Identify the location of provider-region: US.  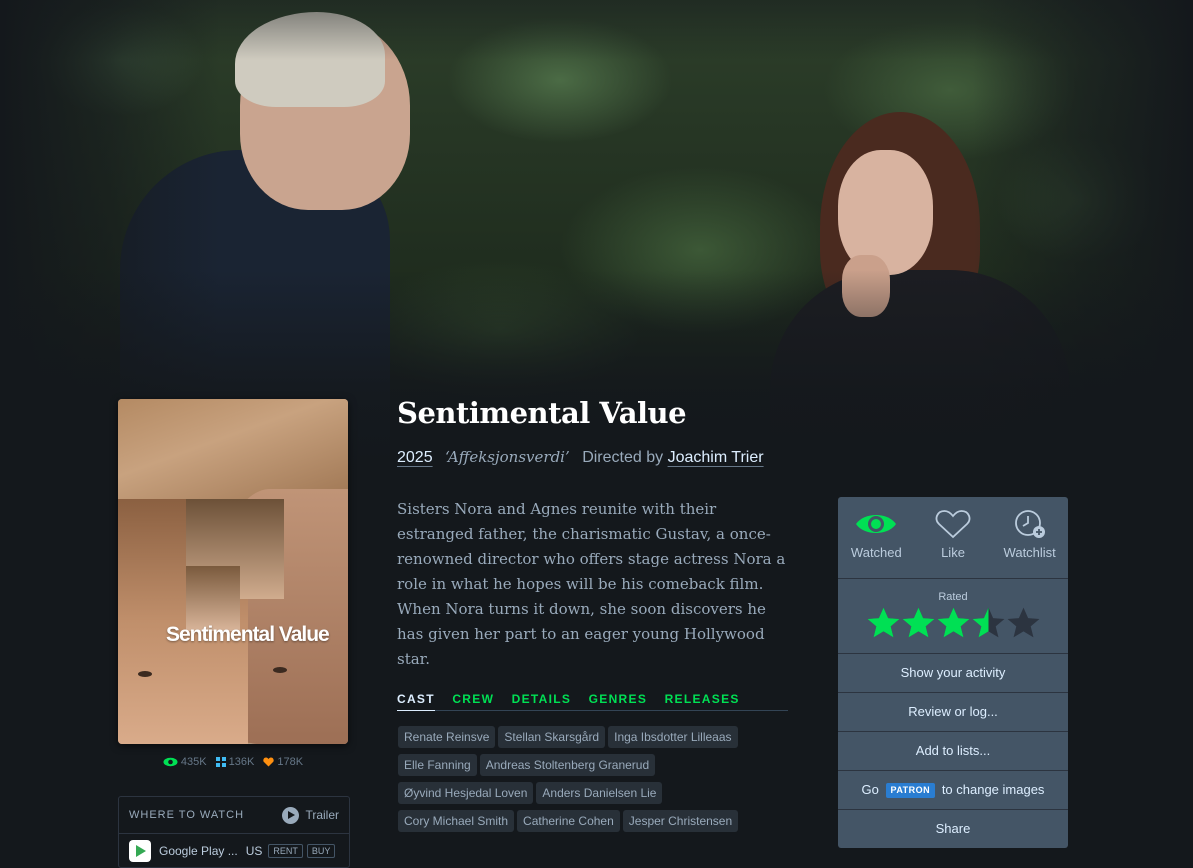
(254, 851).